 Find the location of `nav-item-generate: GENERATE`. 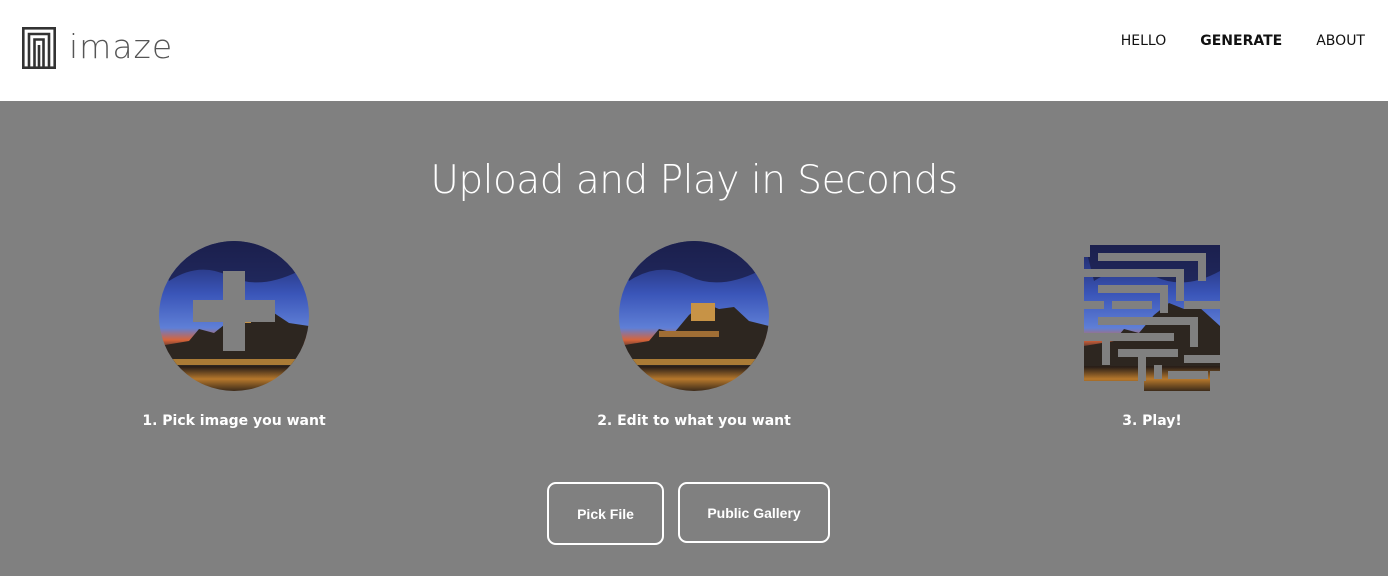

nav-item-generate: GENERATE is located at coordinates (1241, 41).